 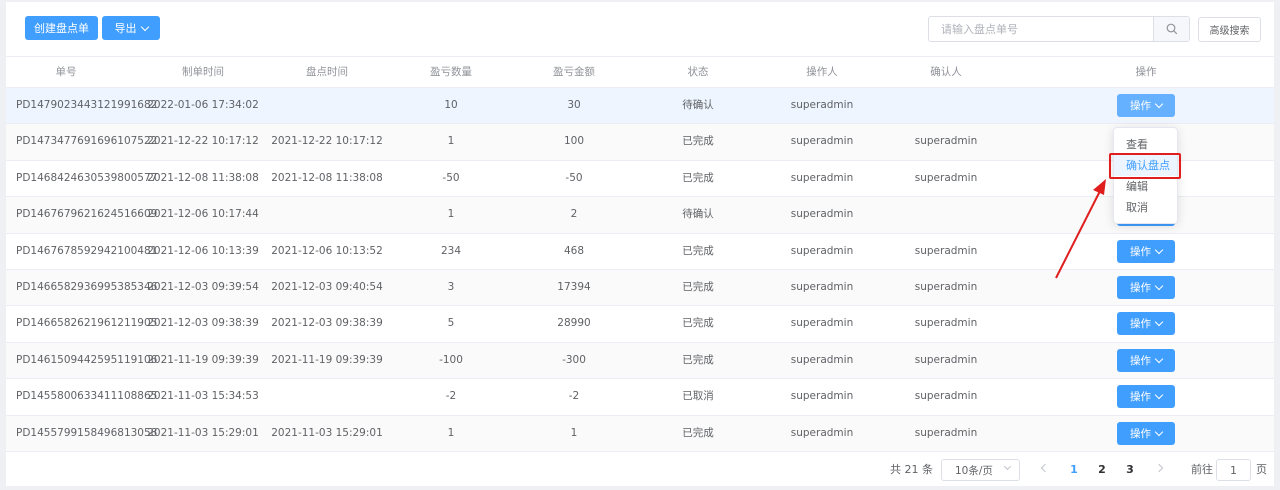 What do you see at coordinates (203, 177) in the screenshot?
I see `cell-created: 2021-12-08 11:38:08` at bounding box center [203, 177].